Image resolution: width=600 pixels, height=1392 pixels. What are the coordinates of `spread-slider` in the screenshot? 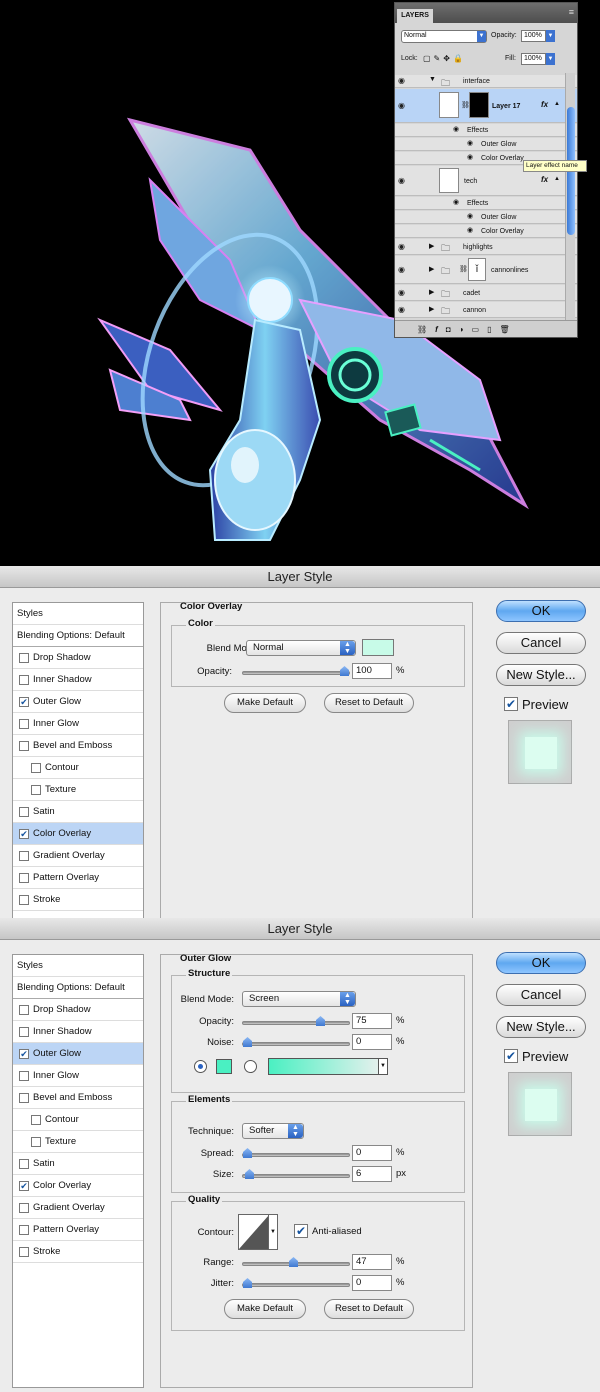 It's located at (296, 1153).